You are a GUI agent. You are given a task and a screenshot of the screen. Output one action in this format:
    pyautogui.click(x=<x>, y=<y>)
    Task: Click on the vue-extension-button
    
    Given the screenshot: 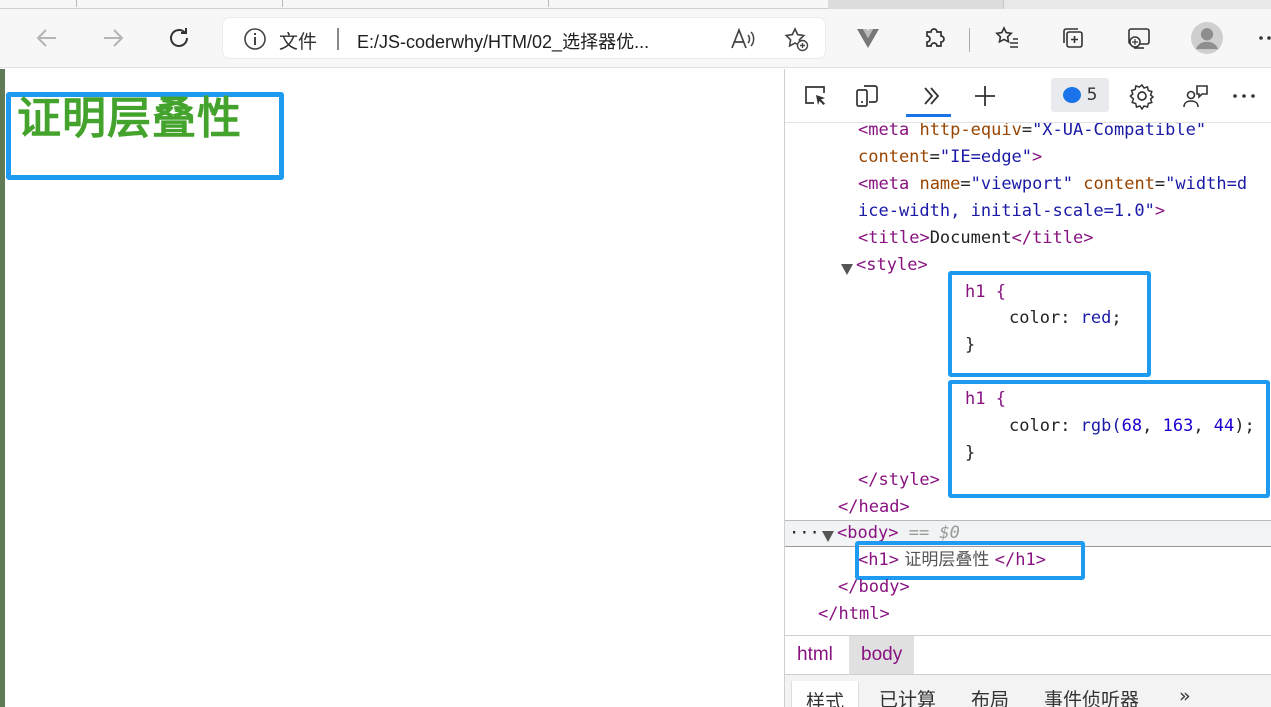 What is the action you would take?
    pyautogui.click(x=868, y=38)
    